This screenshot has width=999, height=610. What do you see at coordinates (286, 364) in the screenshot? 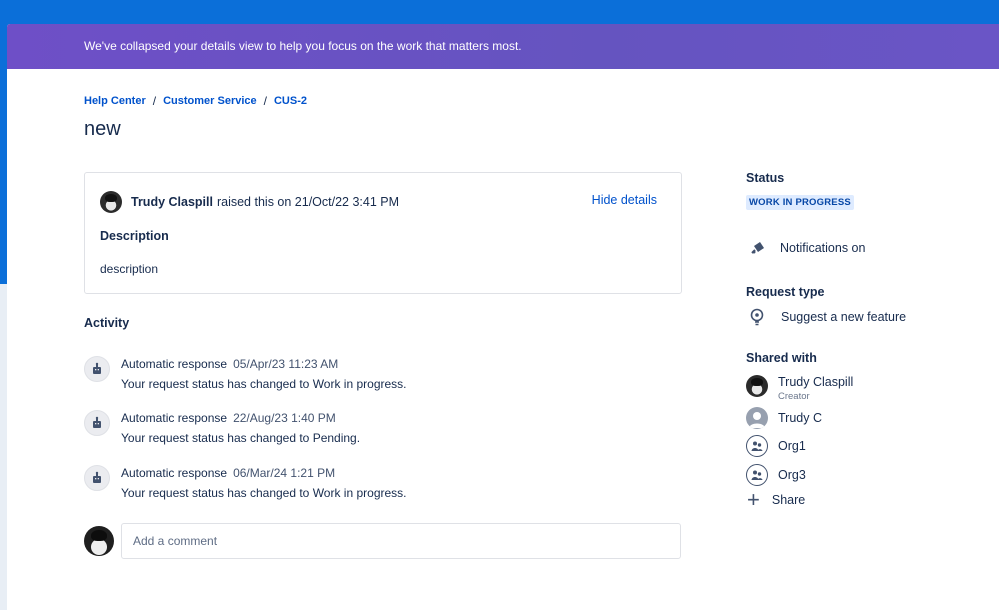
I see `activity-time: 05/Apr/23 11:23 AM` at bounding box center [286, 364].